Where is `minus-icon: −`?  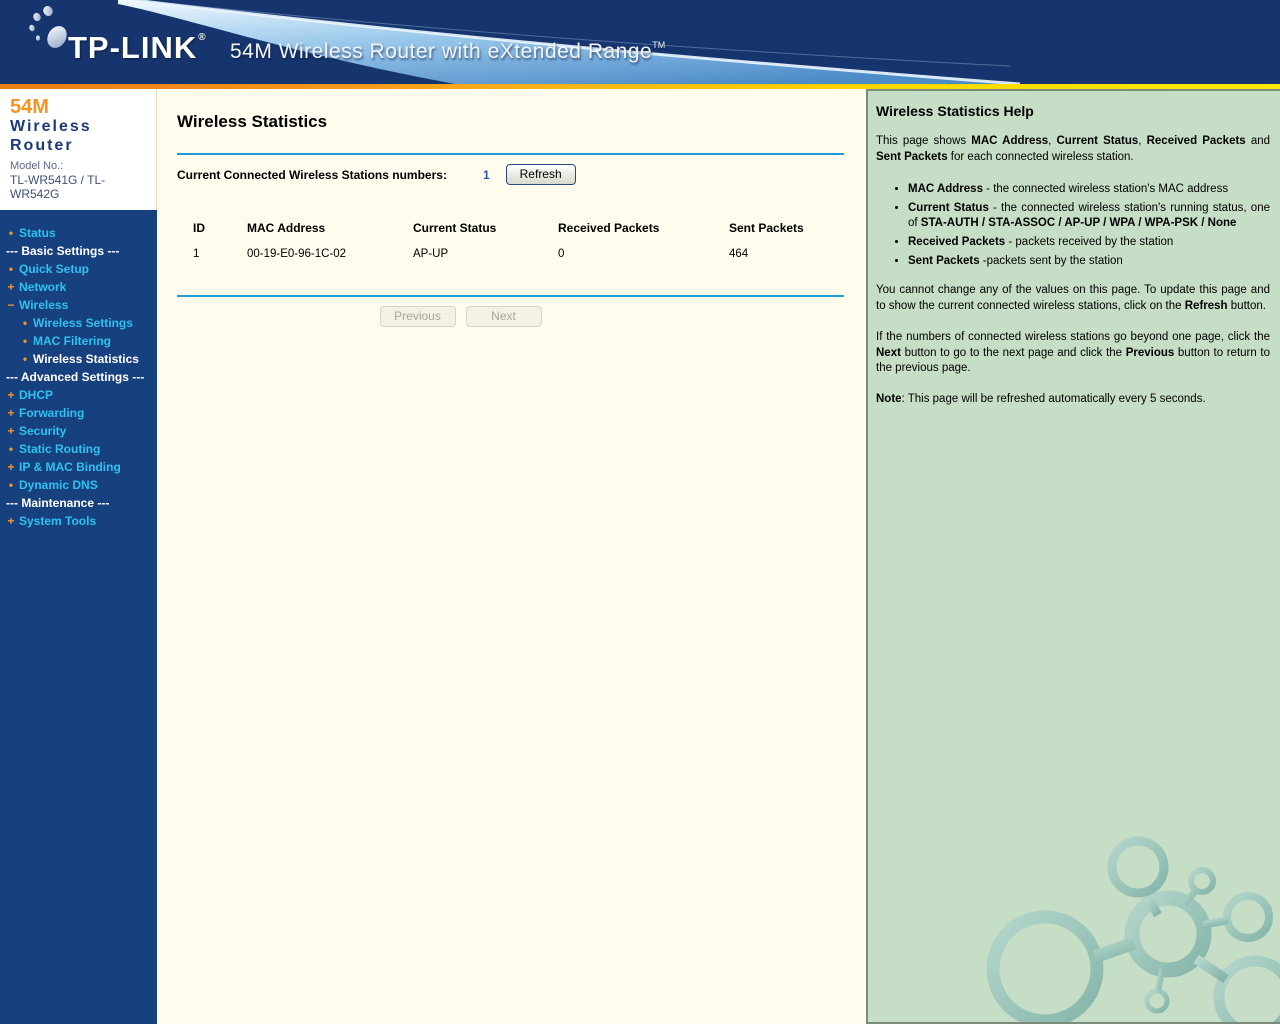 minus-icon: − is located at coordinates (11, 305).